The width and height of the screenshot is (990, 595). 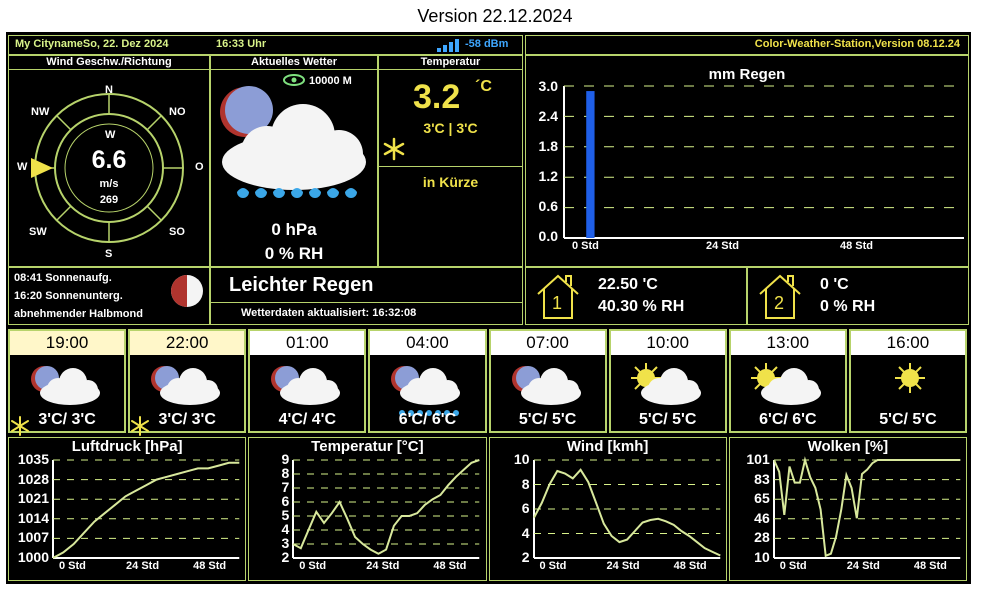 What do you see at coordinates (109, 90) in the screenshot?
I see `compass-n: N` at bounding box center [109, 90].